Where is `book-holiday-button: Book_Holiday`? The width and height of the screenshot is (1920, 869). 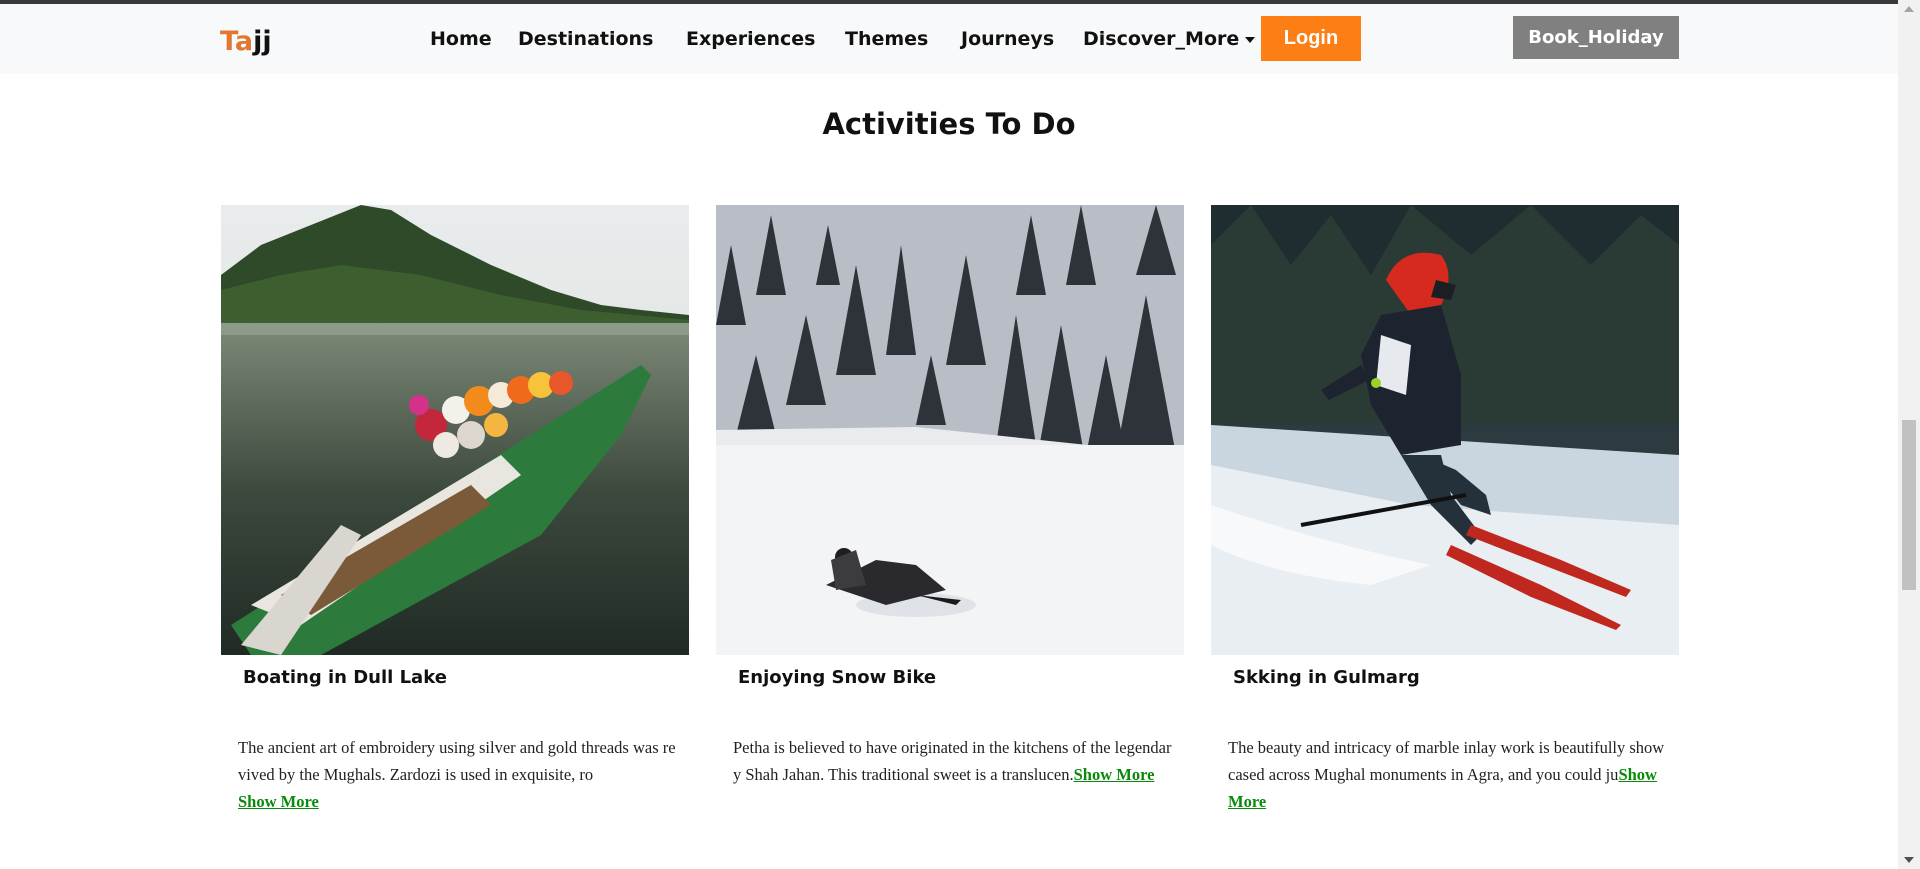
book-holiday-button: Book_Holiday is located at coordinates (1596, 37).